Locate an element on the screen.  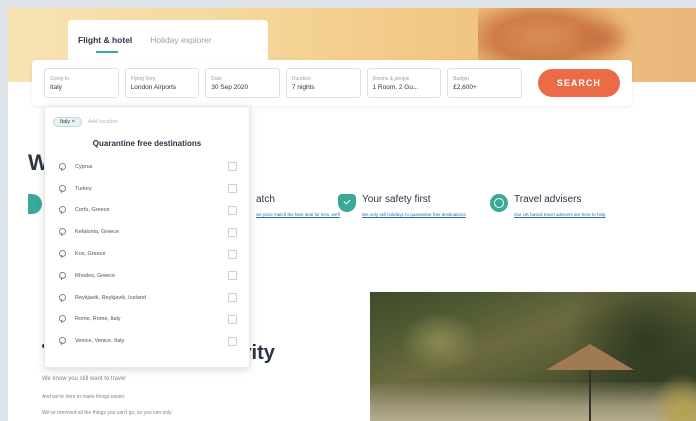
field-value: London Airports is located at coordinates (153, 87).